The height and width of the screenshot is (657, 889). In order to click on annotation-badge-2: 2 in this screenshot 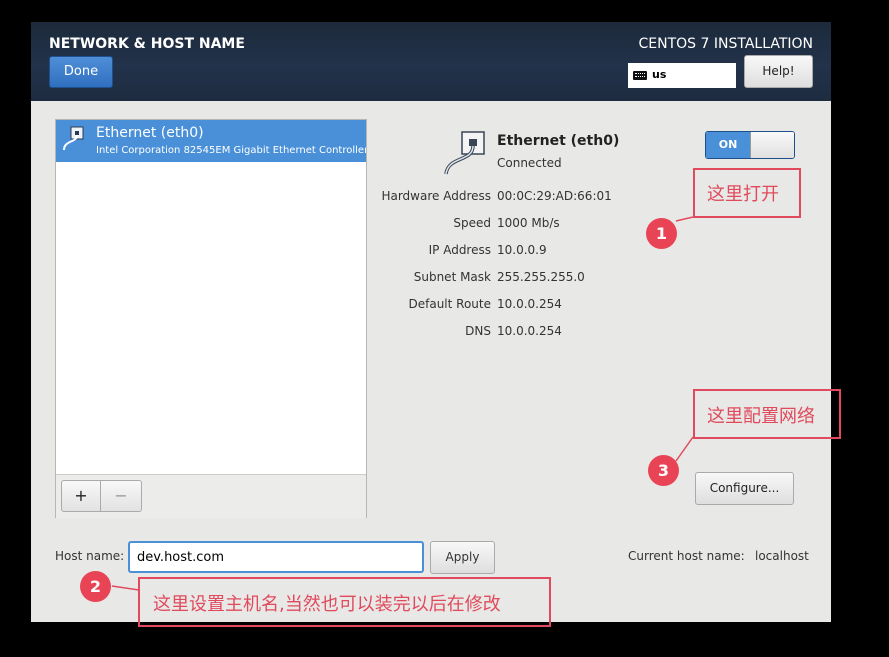, I will do `click(95, 586)`.